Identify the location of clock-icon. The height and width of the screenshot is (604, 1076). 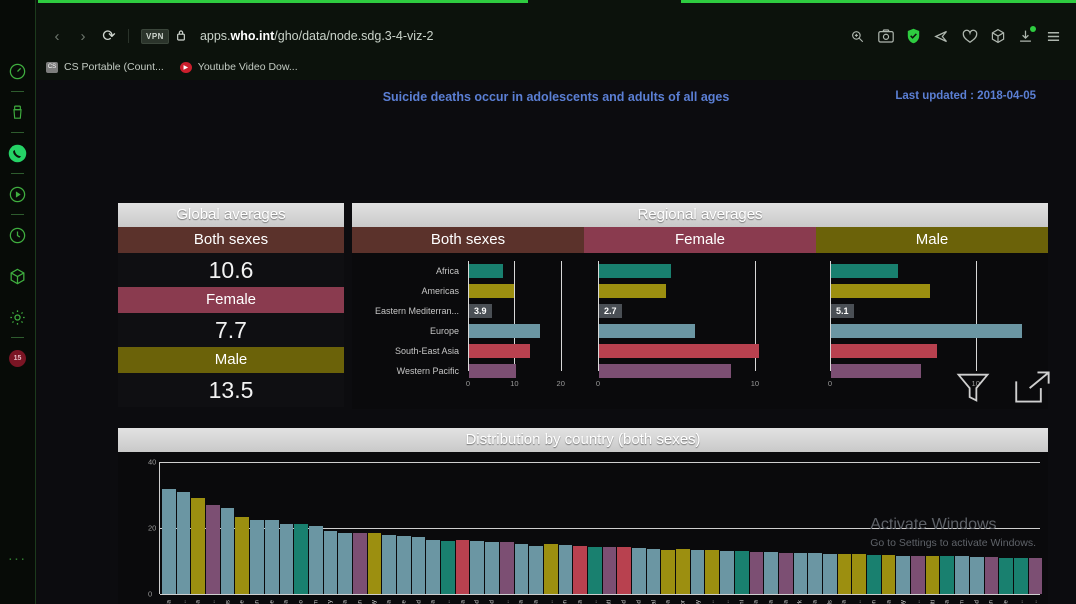
(18, 235).